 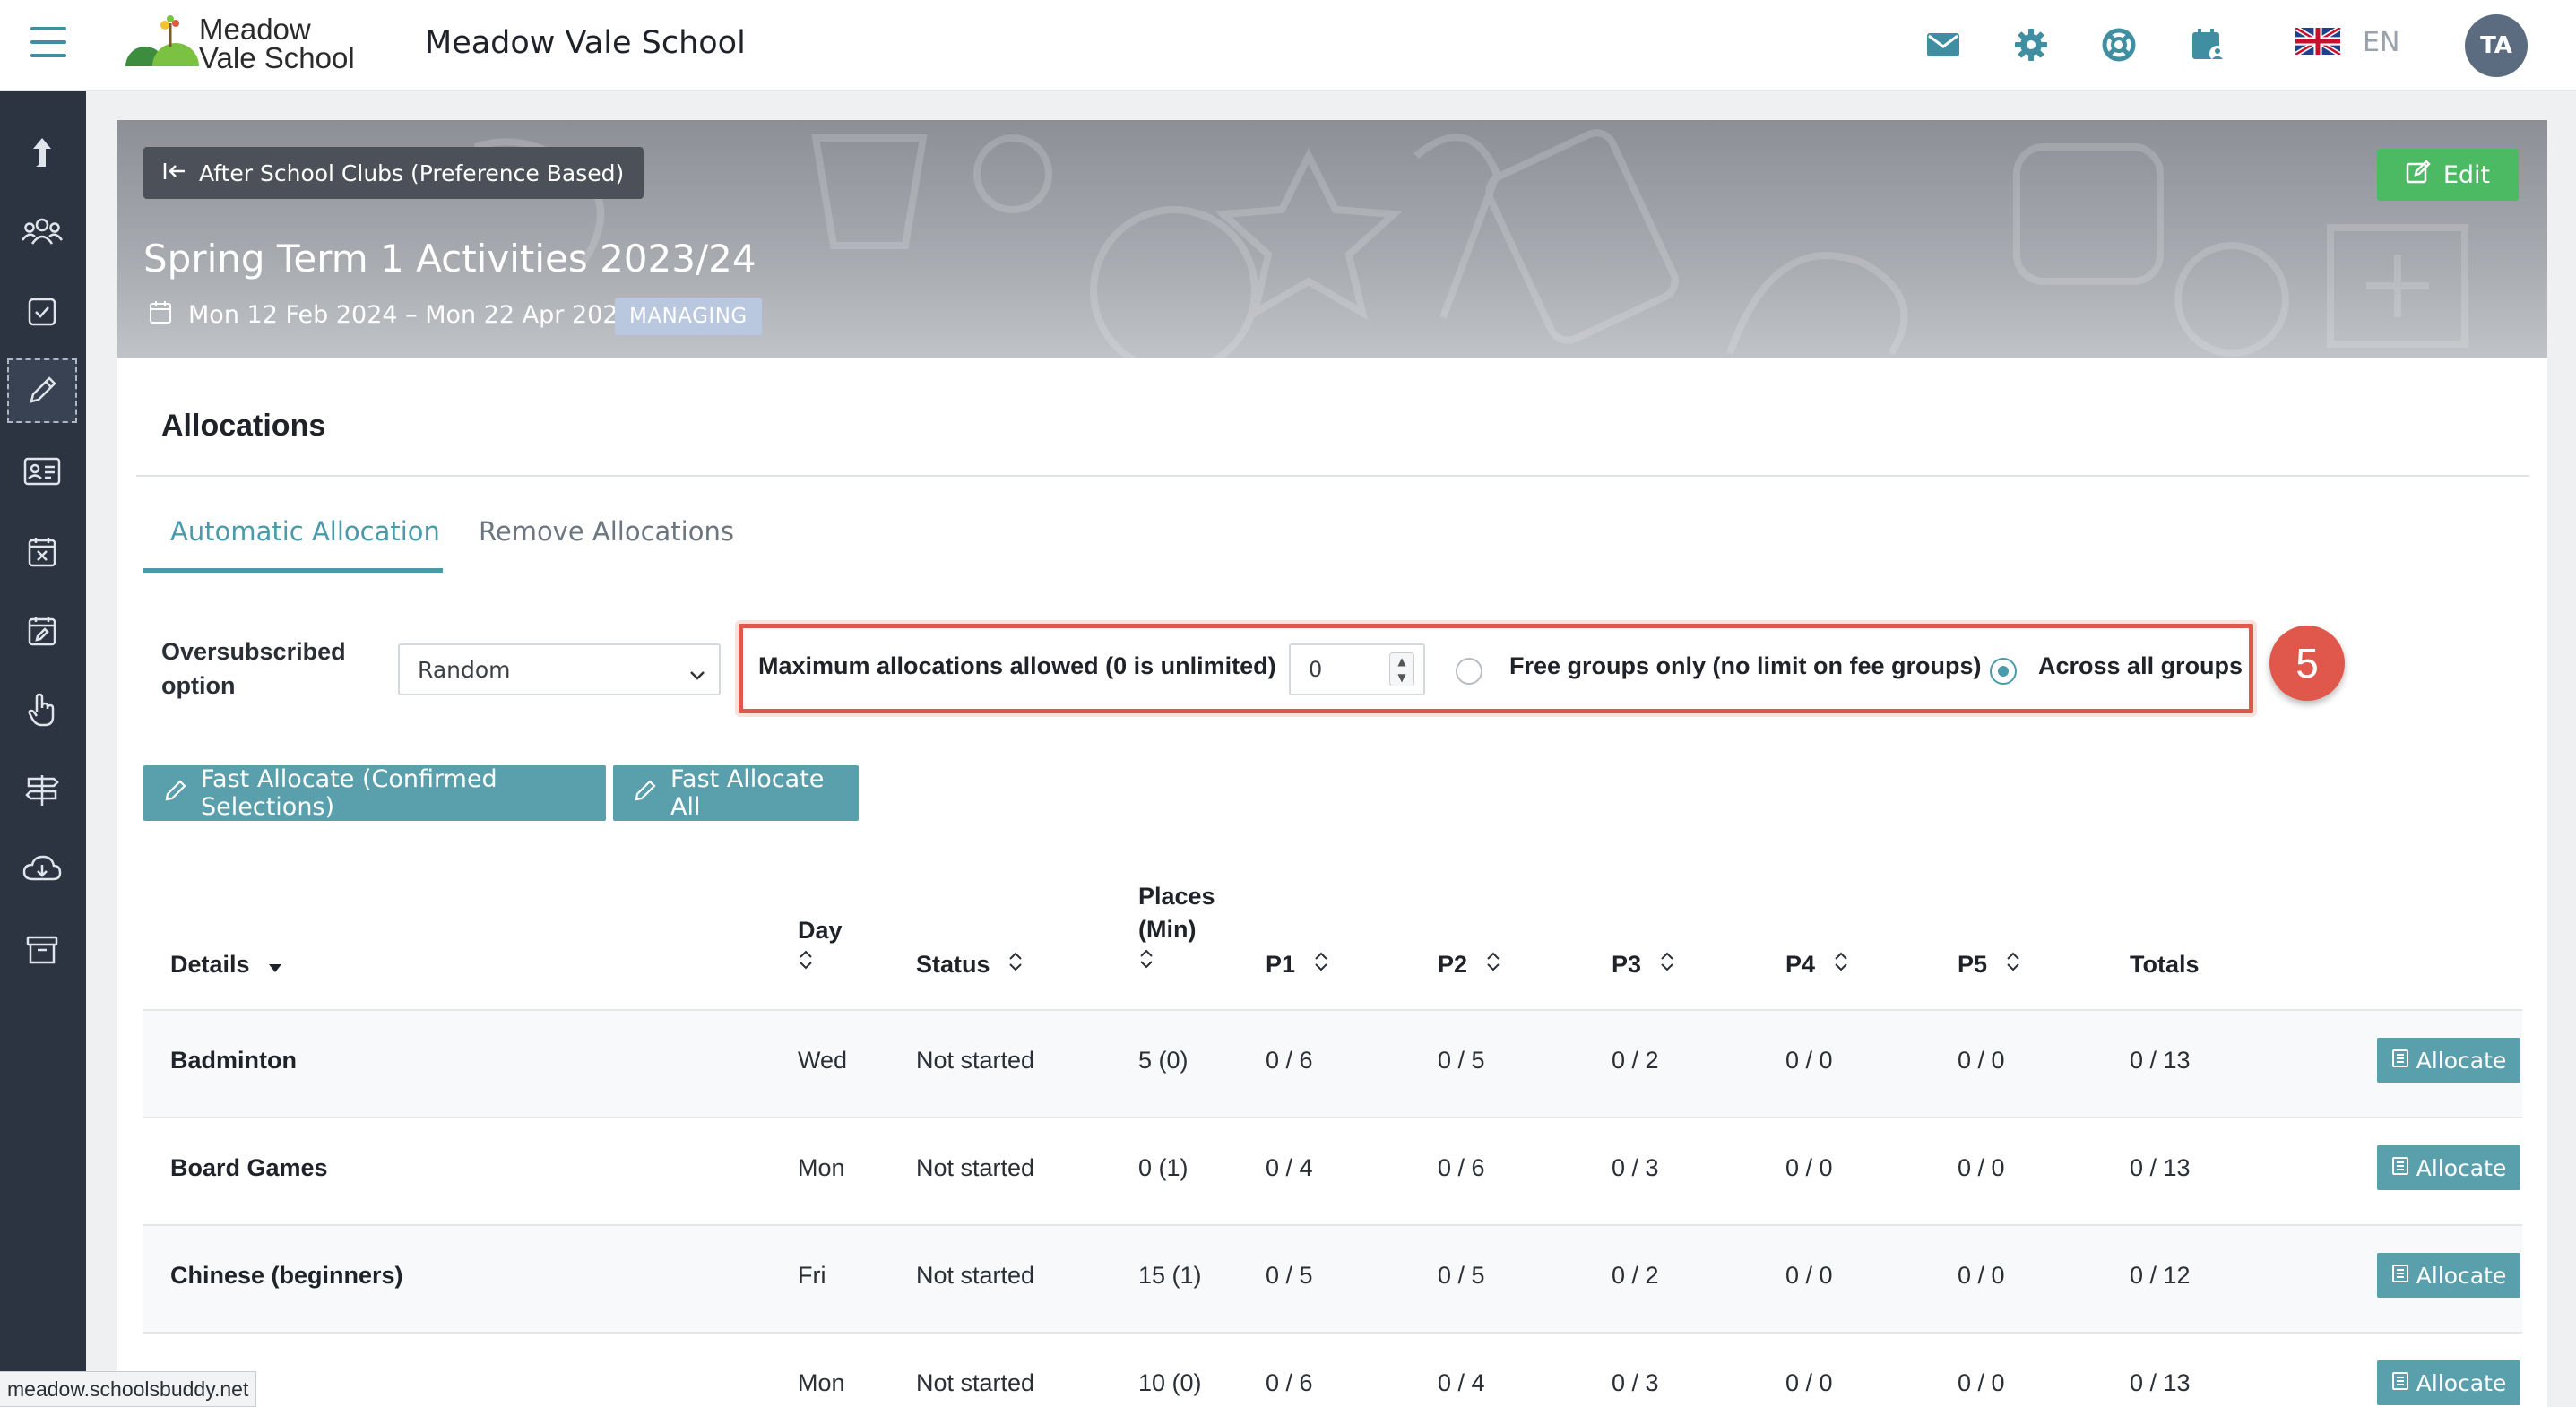 I want to click on divider, so click(x=1332, y=476).